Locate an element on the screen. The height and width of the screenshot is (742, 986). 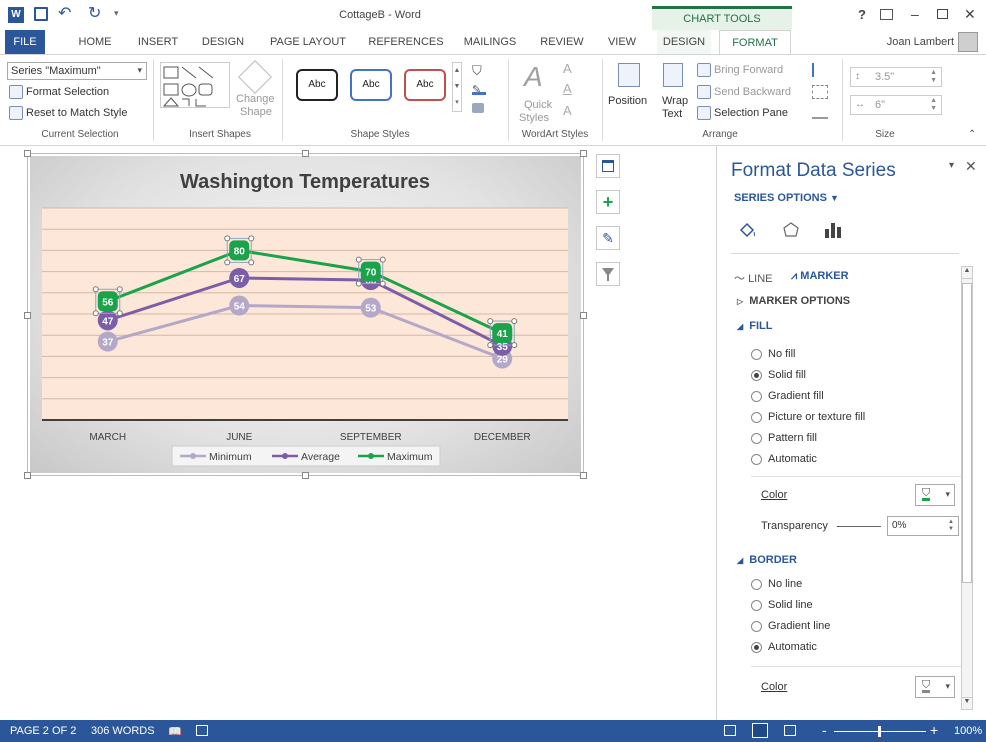
marker-options-section: ▷ MARKER OPTIONS is located at coordinates (793, 301).